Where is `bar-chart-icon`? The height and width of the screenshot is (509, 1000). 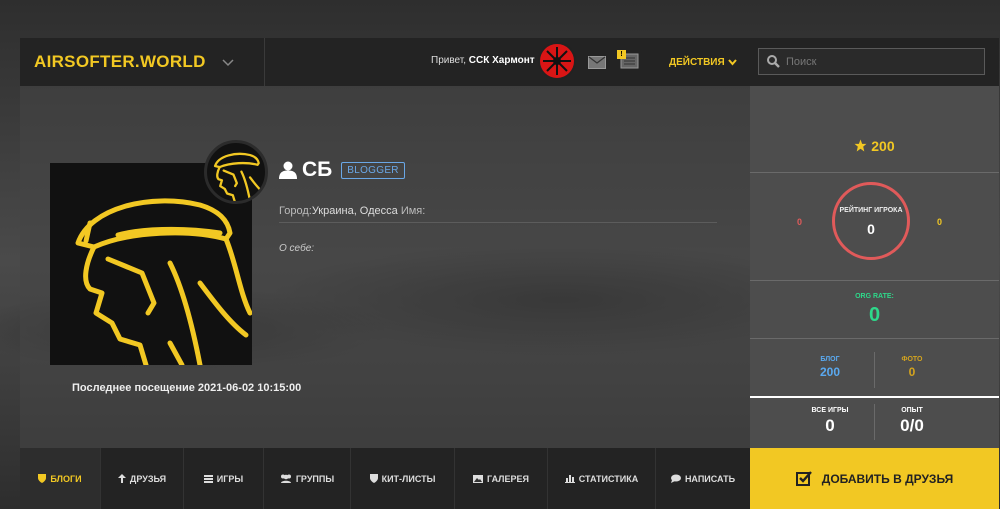
bar-chart-icon is located at coordinates (569, 479).